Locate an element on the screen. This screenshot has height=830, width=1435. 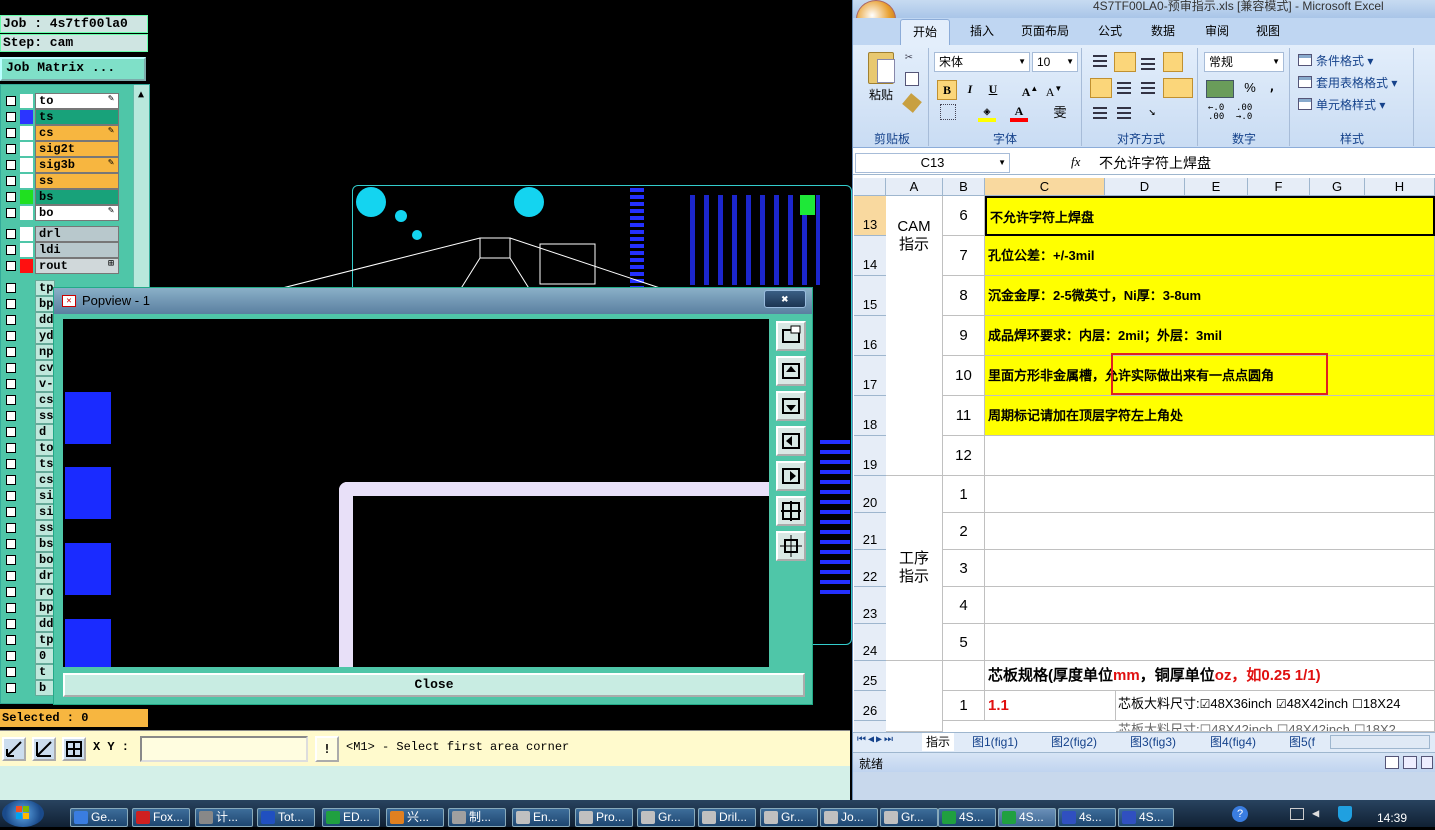
format-as-table-button: 套用表格格式 ▾ is located at coordinates (1353, 83).